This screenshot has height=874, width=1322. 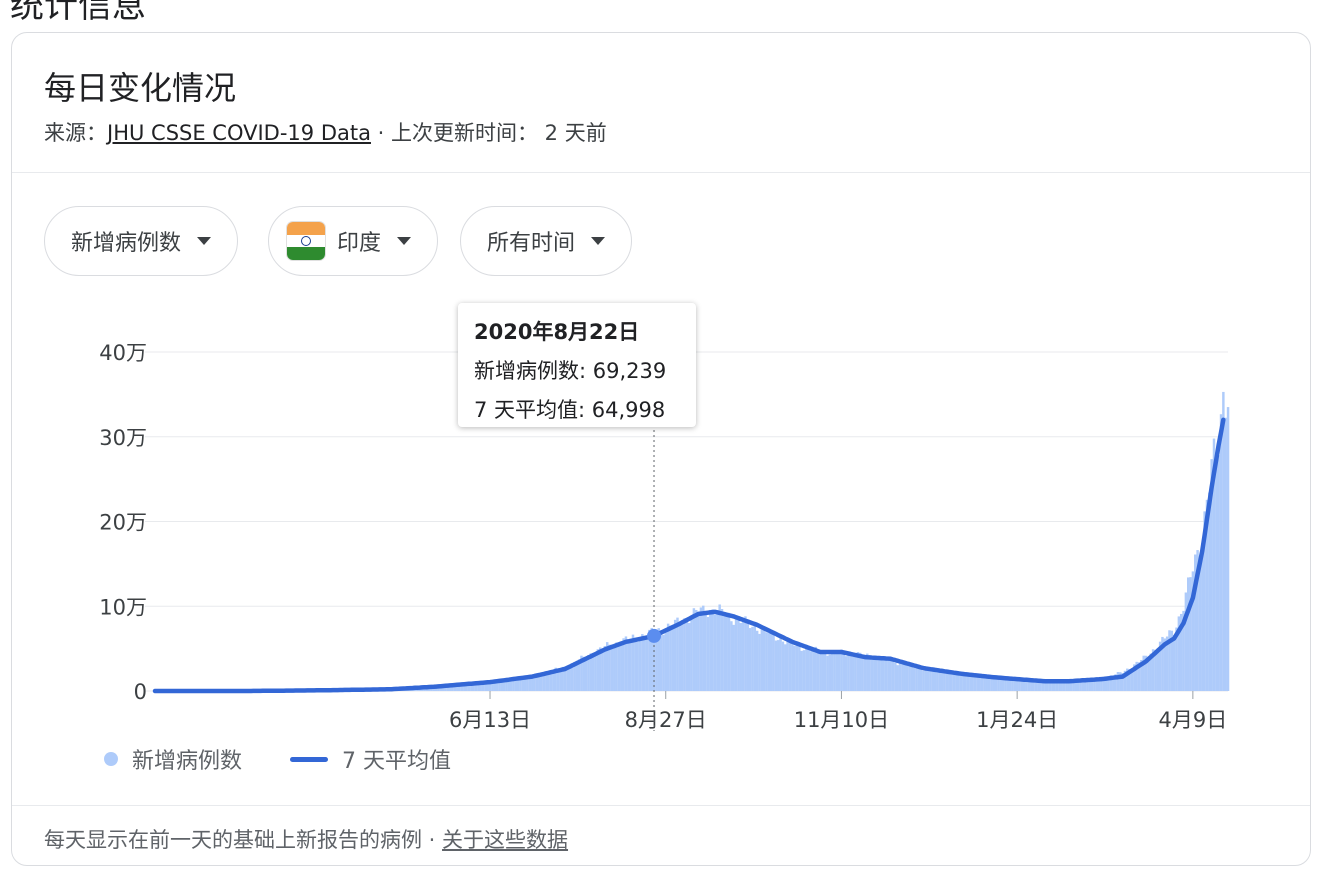 I want to click on y-tick-label: 30万, so click(x=123, y=438).